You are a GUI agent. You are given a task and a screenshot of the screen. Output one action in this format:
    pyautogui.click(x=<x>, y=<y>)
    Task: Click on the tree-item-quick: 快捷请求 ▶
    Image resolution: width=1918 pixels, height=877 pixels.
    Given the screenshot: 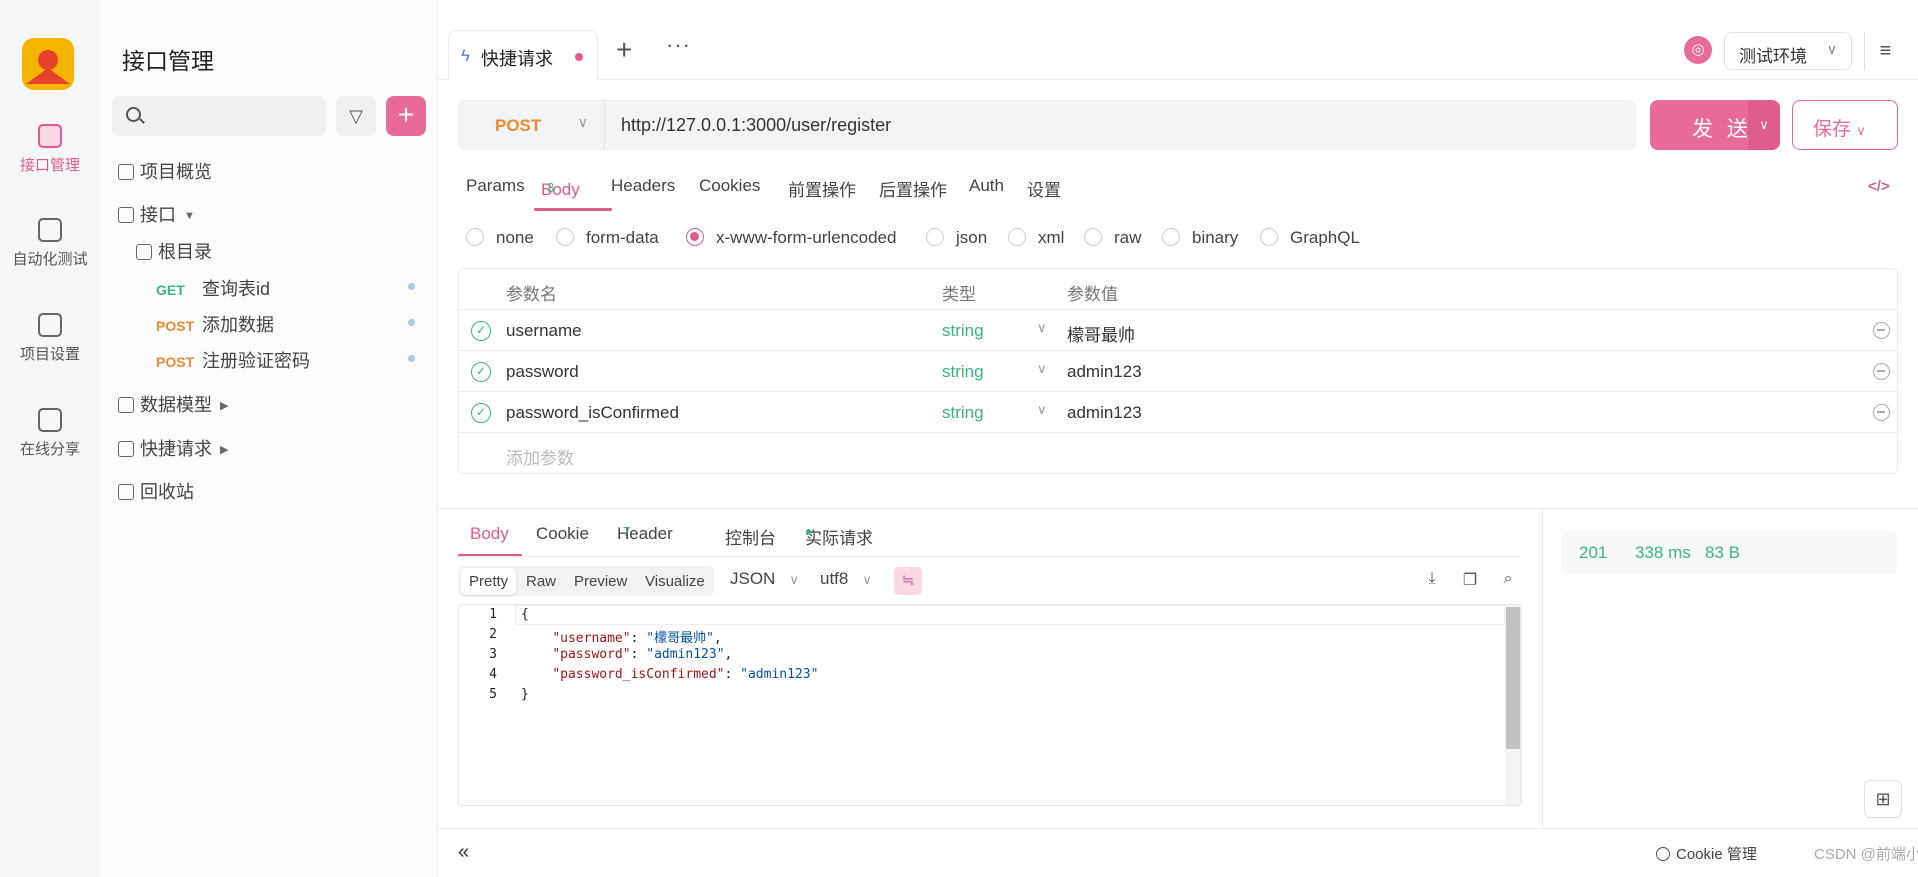 What is the action you would take?
    pyautogui.click(x=173, y=448)
    